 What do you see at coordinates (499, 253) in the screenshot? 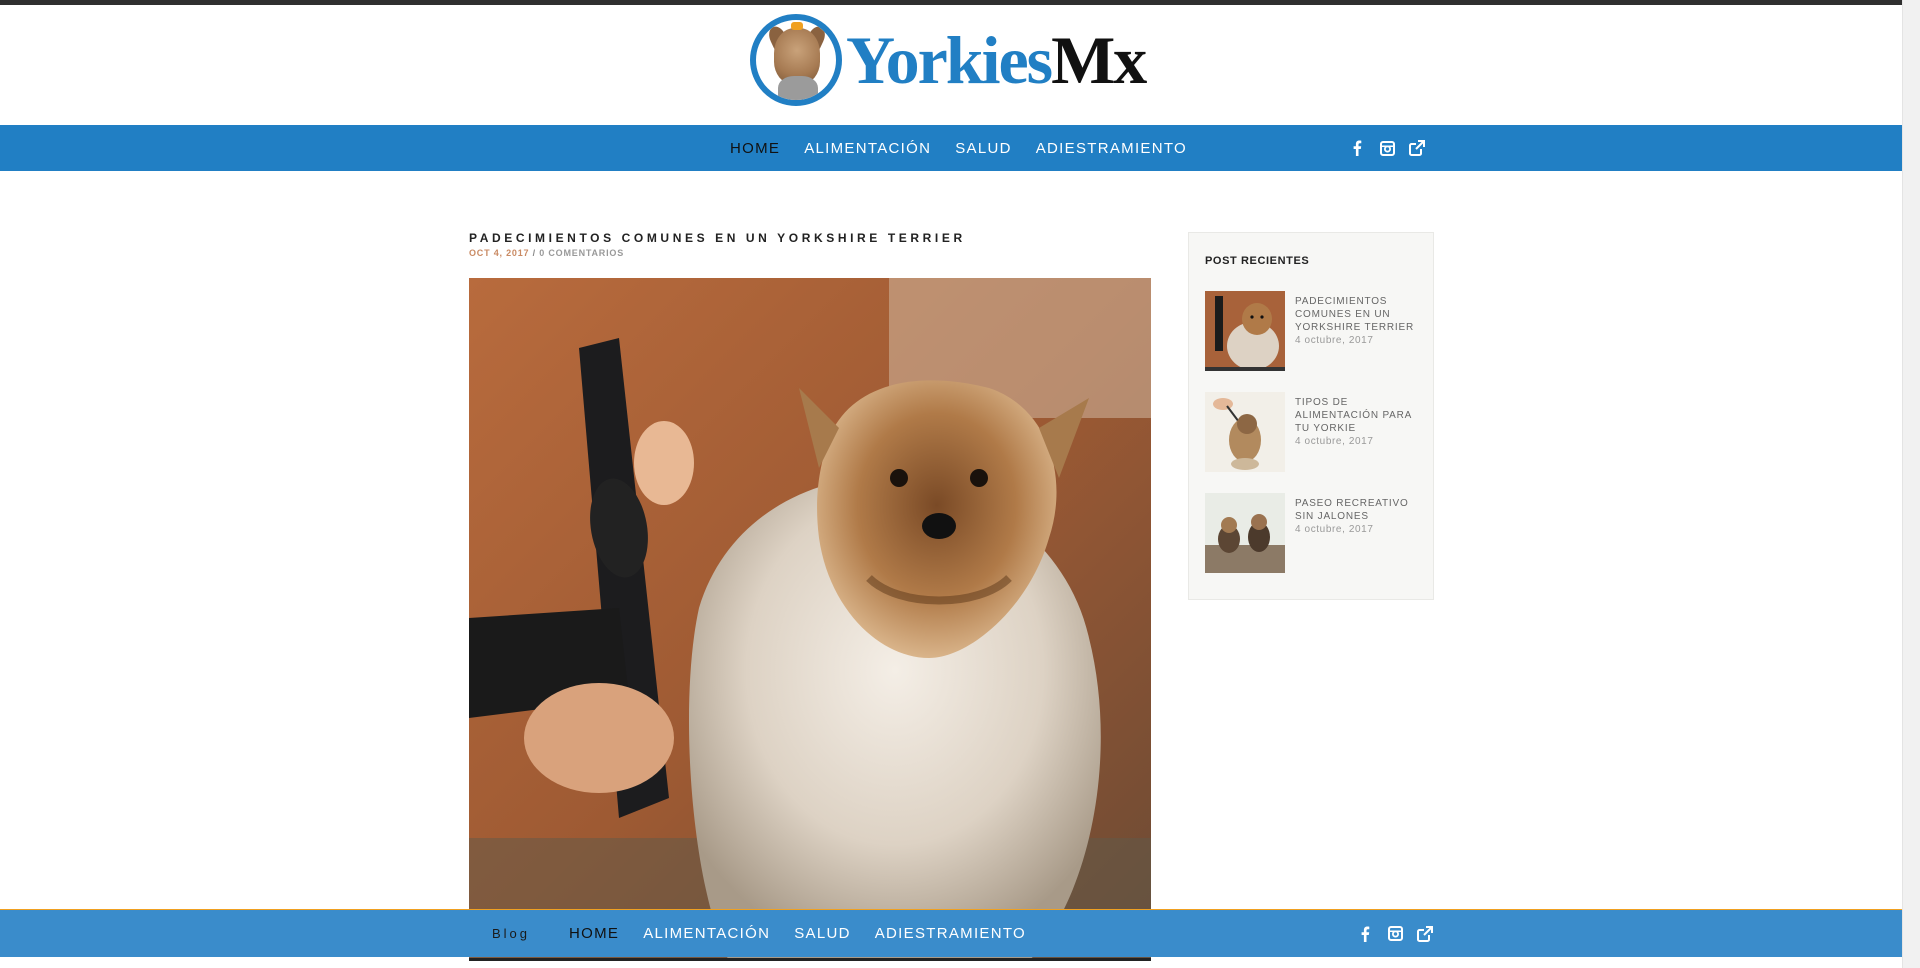
I see `post-date: OCT 4, 2017` at bounding box center [499, 253].